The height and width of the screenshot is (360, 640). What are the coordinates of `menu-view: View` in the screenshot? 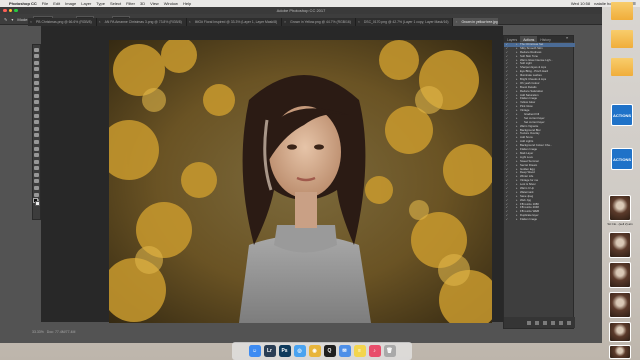 It's located at (154, 3).